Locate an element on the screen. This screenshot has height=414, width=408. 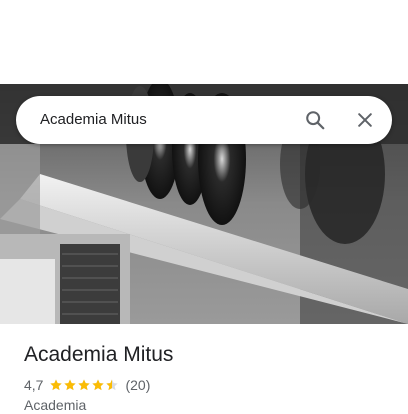
star-rating is located at coordinates (84, 385).